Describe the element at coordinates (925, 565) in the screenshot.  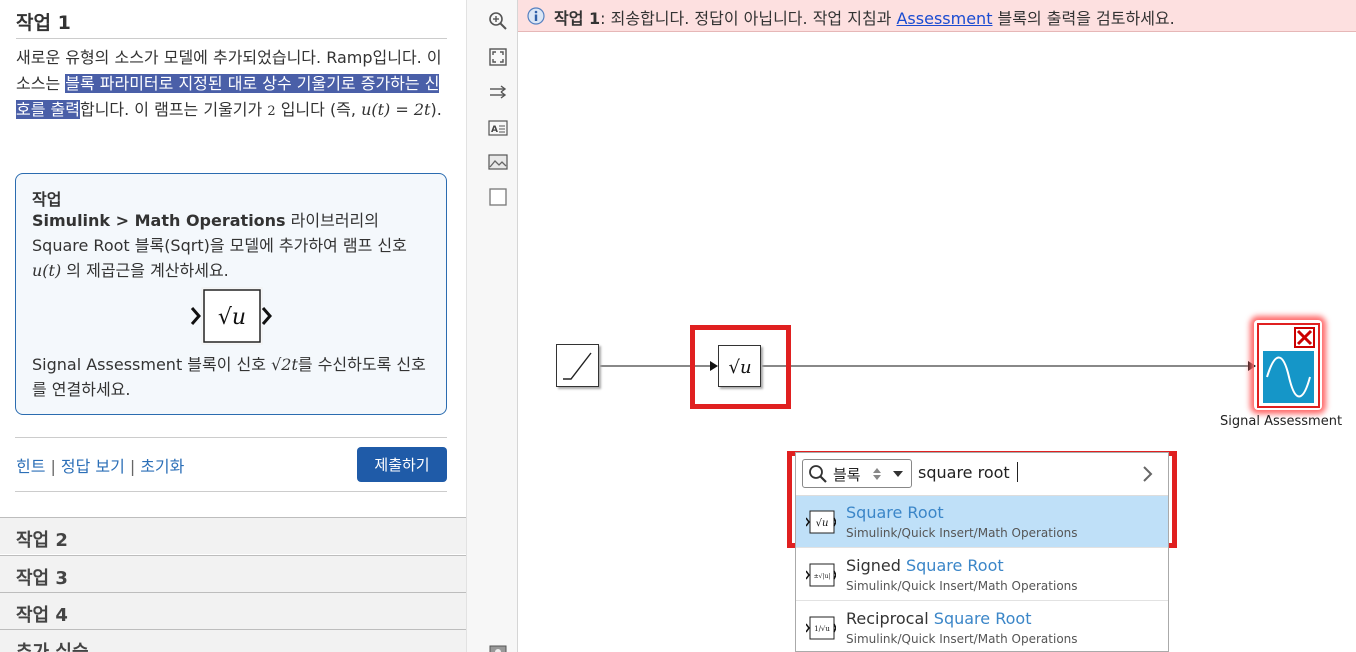
I see `result-name: Signed Square Root` at that location.